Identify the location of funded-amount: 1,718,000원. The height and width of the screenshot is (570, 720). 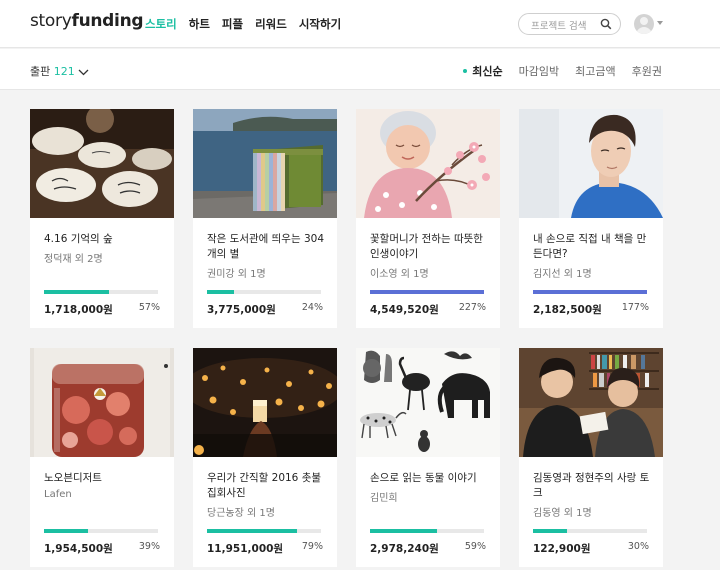
(78, 310).